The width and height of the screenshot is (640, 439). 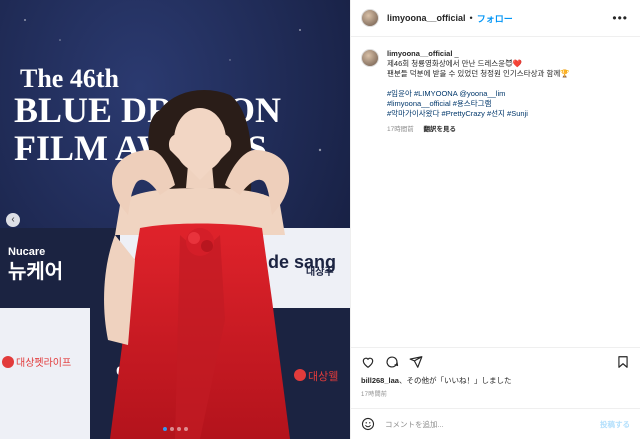 I want to click on likes-line: bill268_laa、その他が「いいね！」しました, so click(x=495, y=380).